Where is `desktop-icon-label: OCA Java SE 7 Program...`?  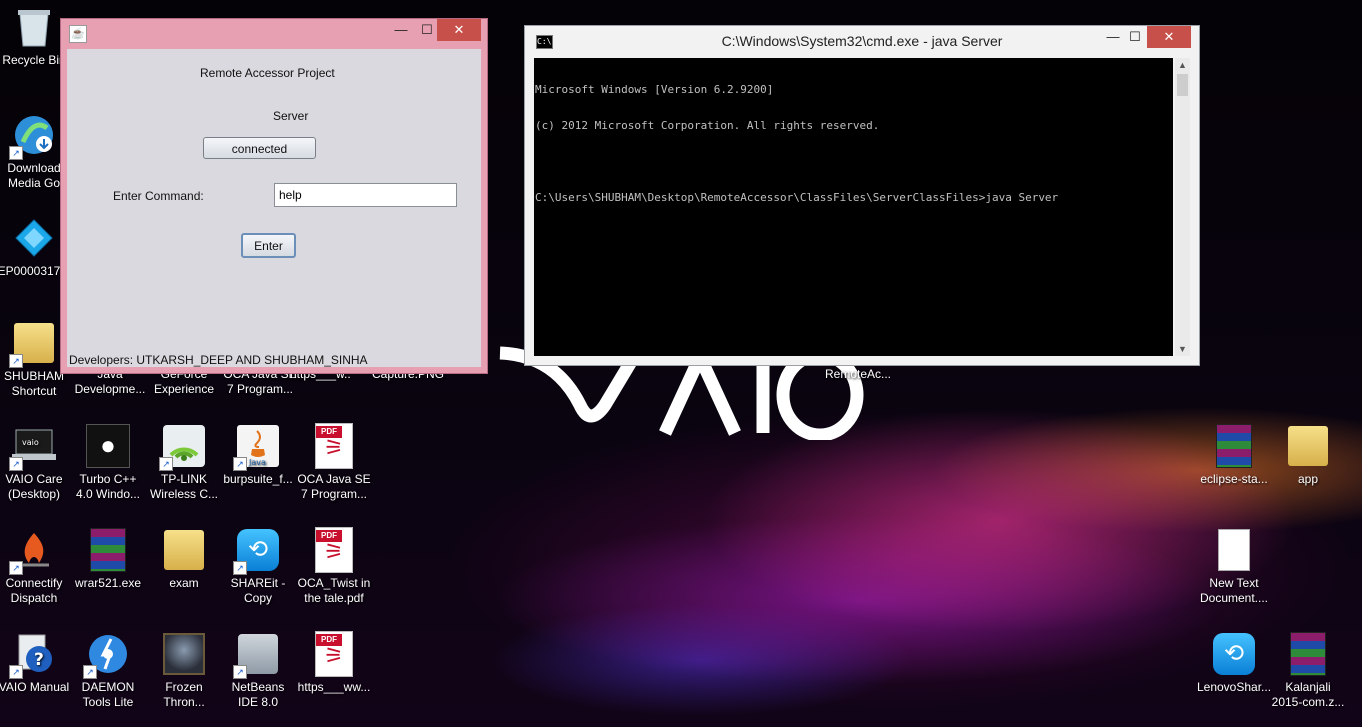
desktop-icon-label: OCA Java SE 7 Program... is located at coordinates (334, 486).